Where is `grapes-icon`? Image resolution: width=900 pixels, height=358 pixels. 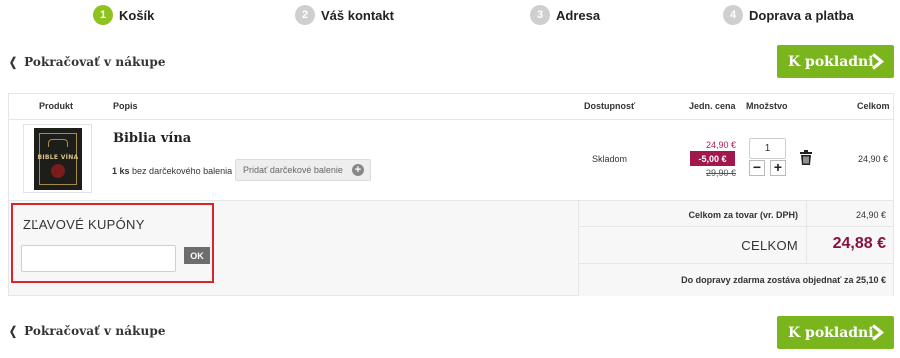
grapes-icon is located at coordinates (58, 171).